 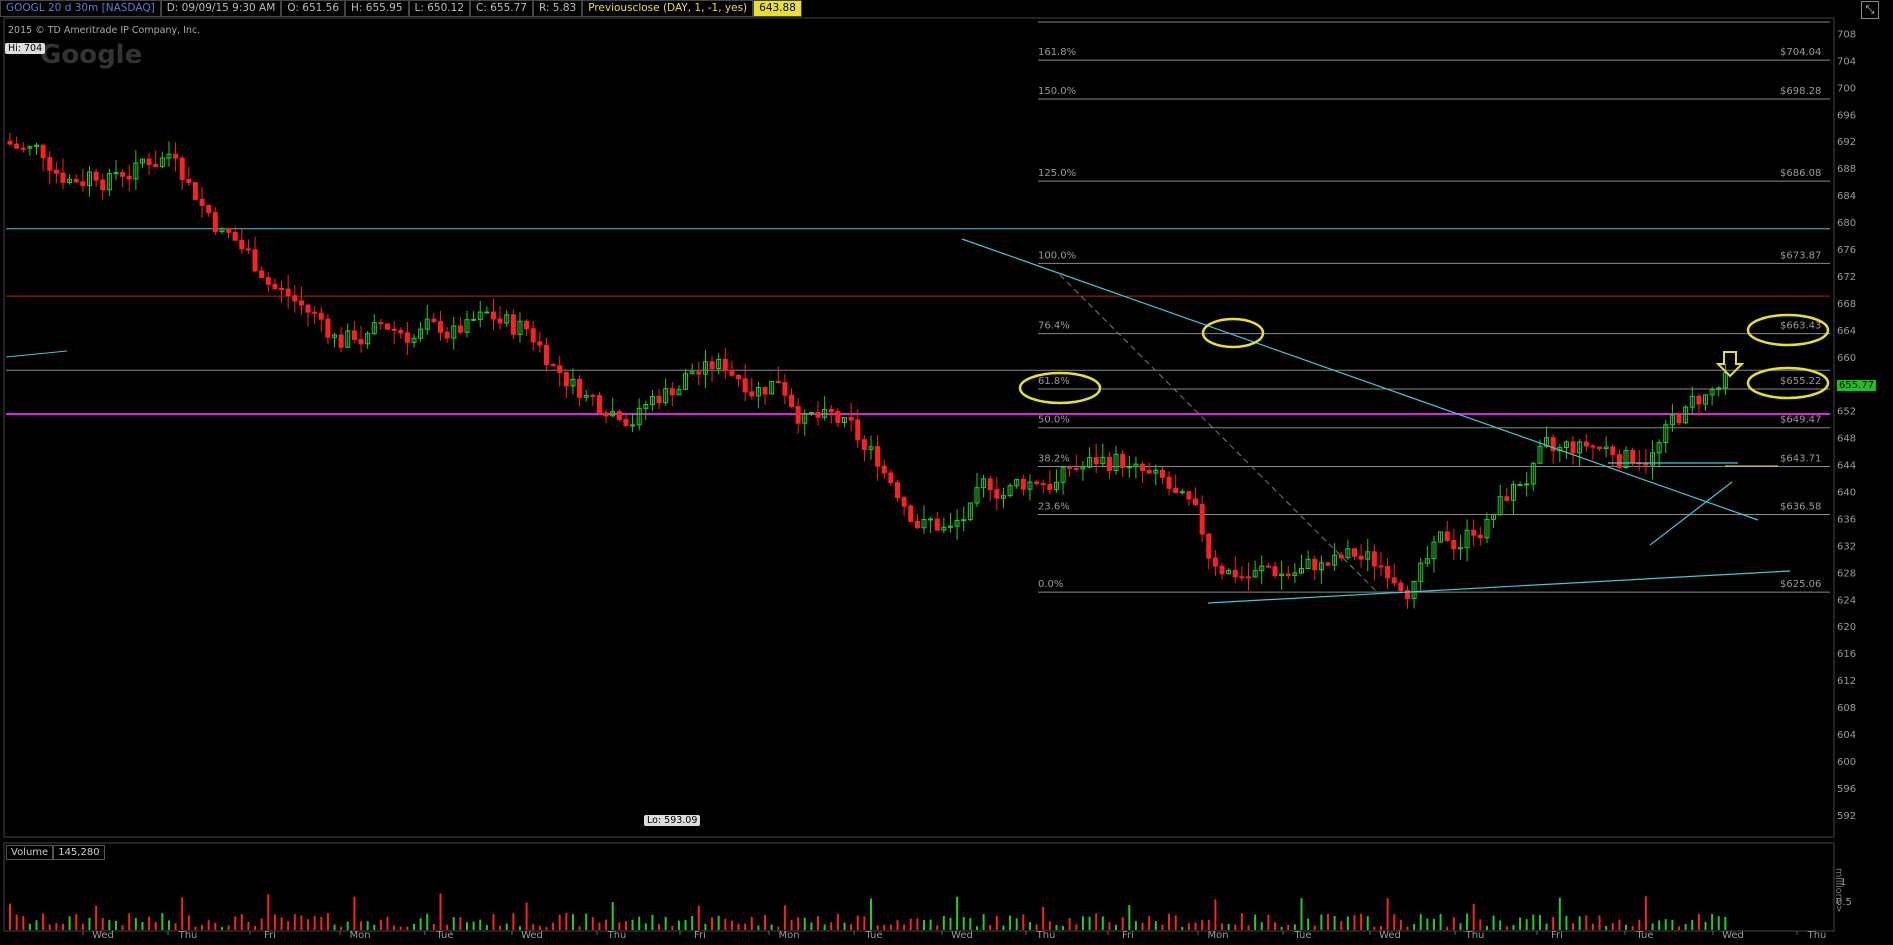 I want to click on y-tick-label: 596, so click(x=1846, y=789).